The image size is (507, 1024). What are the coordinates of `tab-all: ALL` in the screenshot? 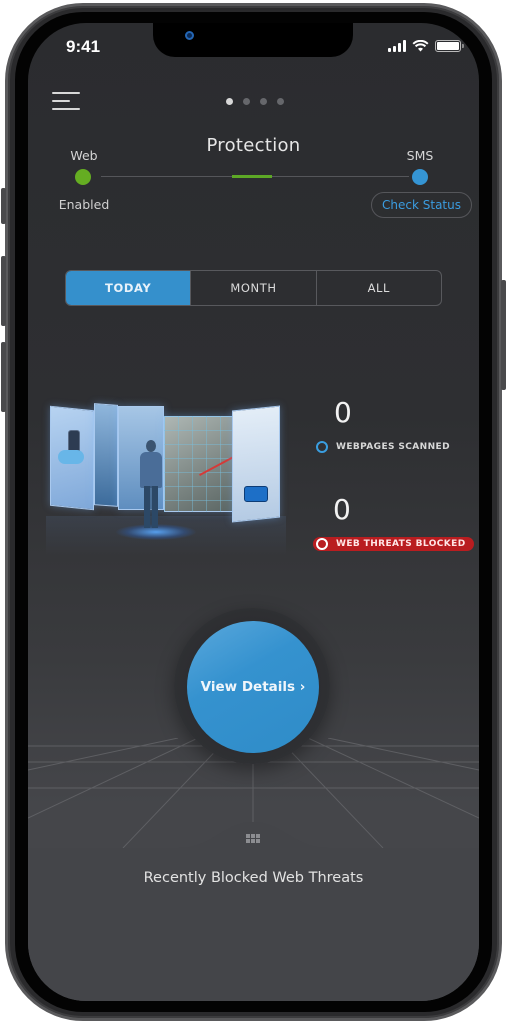 It's located at (379, 288).